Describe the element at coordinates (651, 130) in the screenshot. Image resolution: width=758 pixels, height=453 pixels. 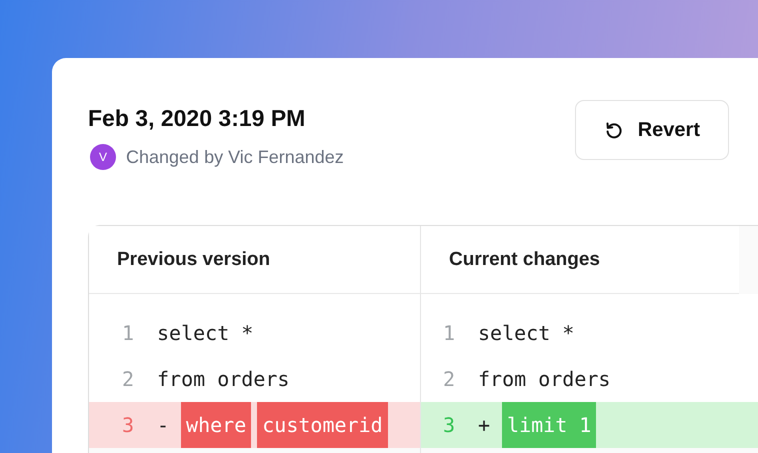
I see `revert-button: Revert` at that location.